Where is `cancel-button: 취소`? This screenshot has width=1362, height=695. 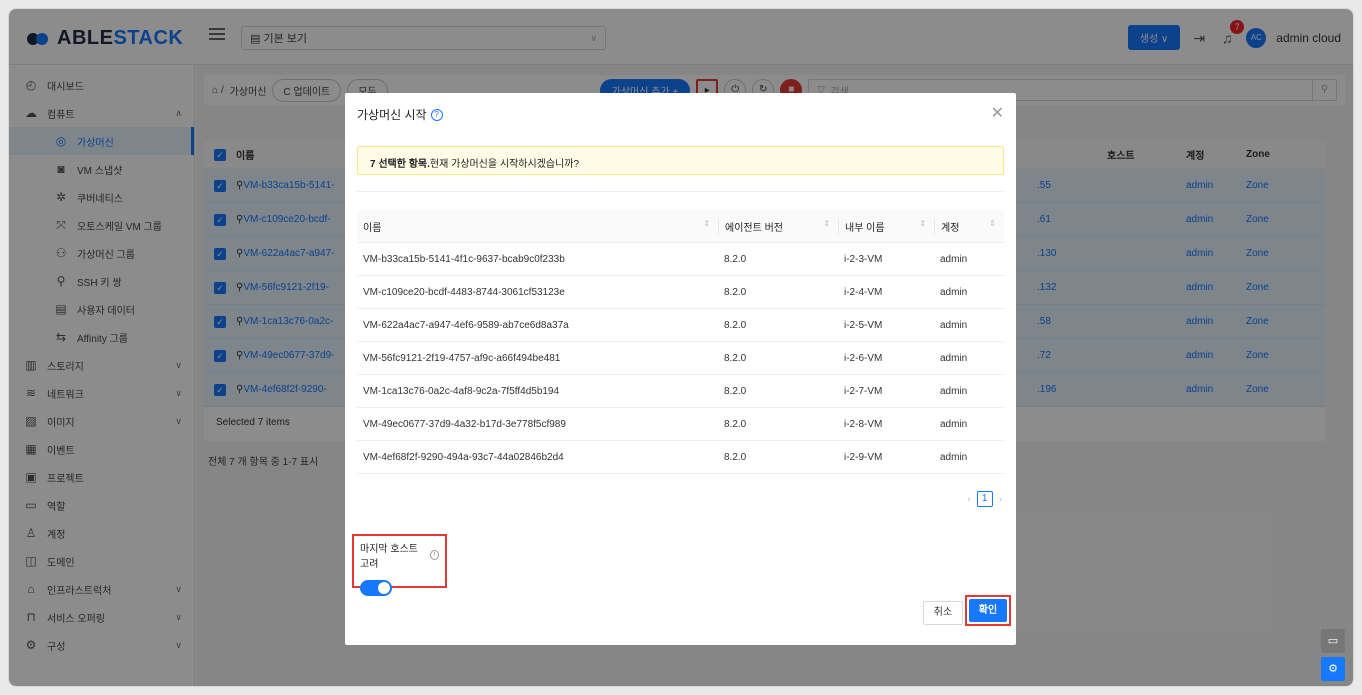
cancel-button: 취소 is located at coordinates (943, 613).